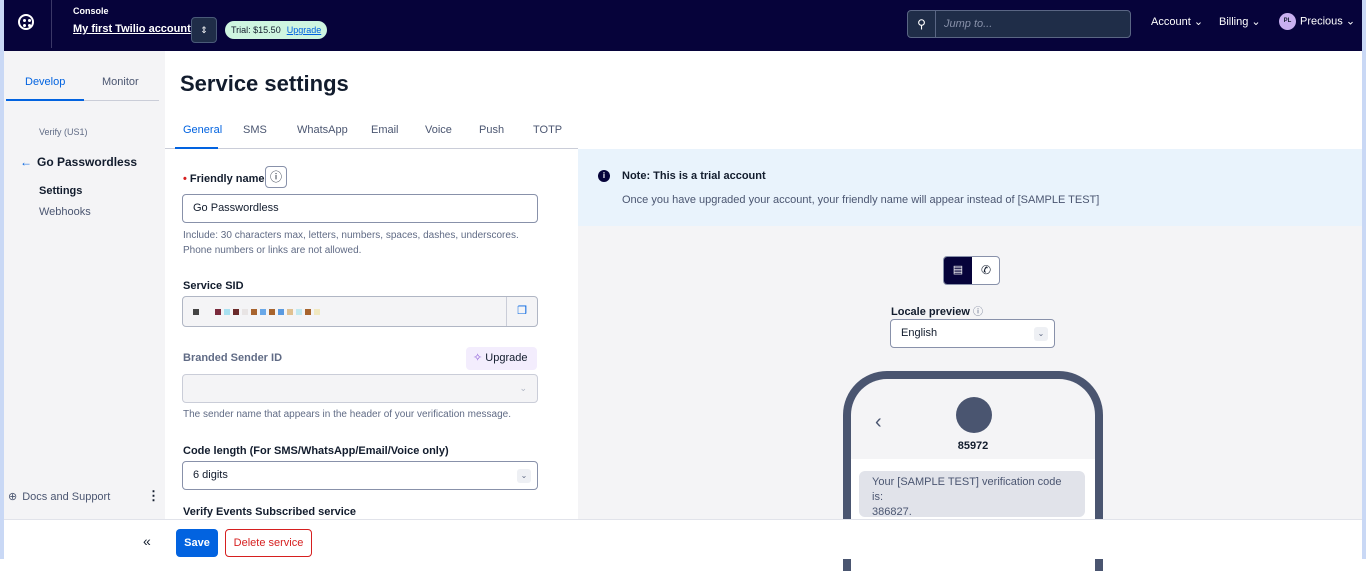  Describe the element at coordinates (202, 130) in the screenshot. I see `tab-general: General` at that location.